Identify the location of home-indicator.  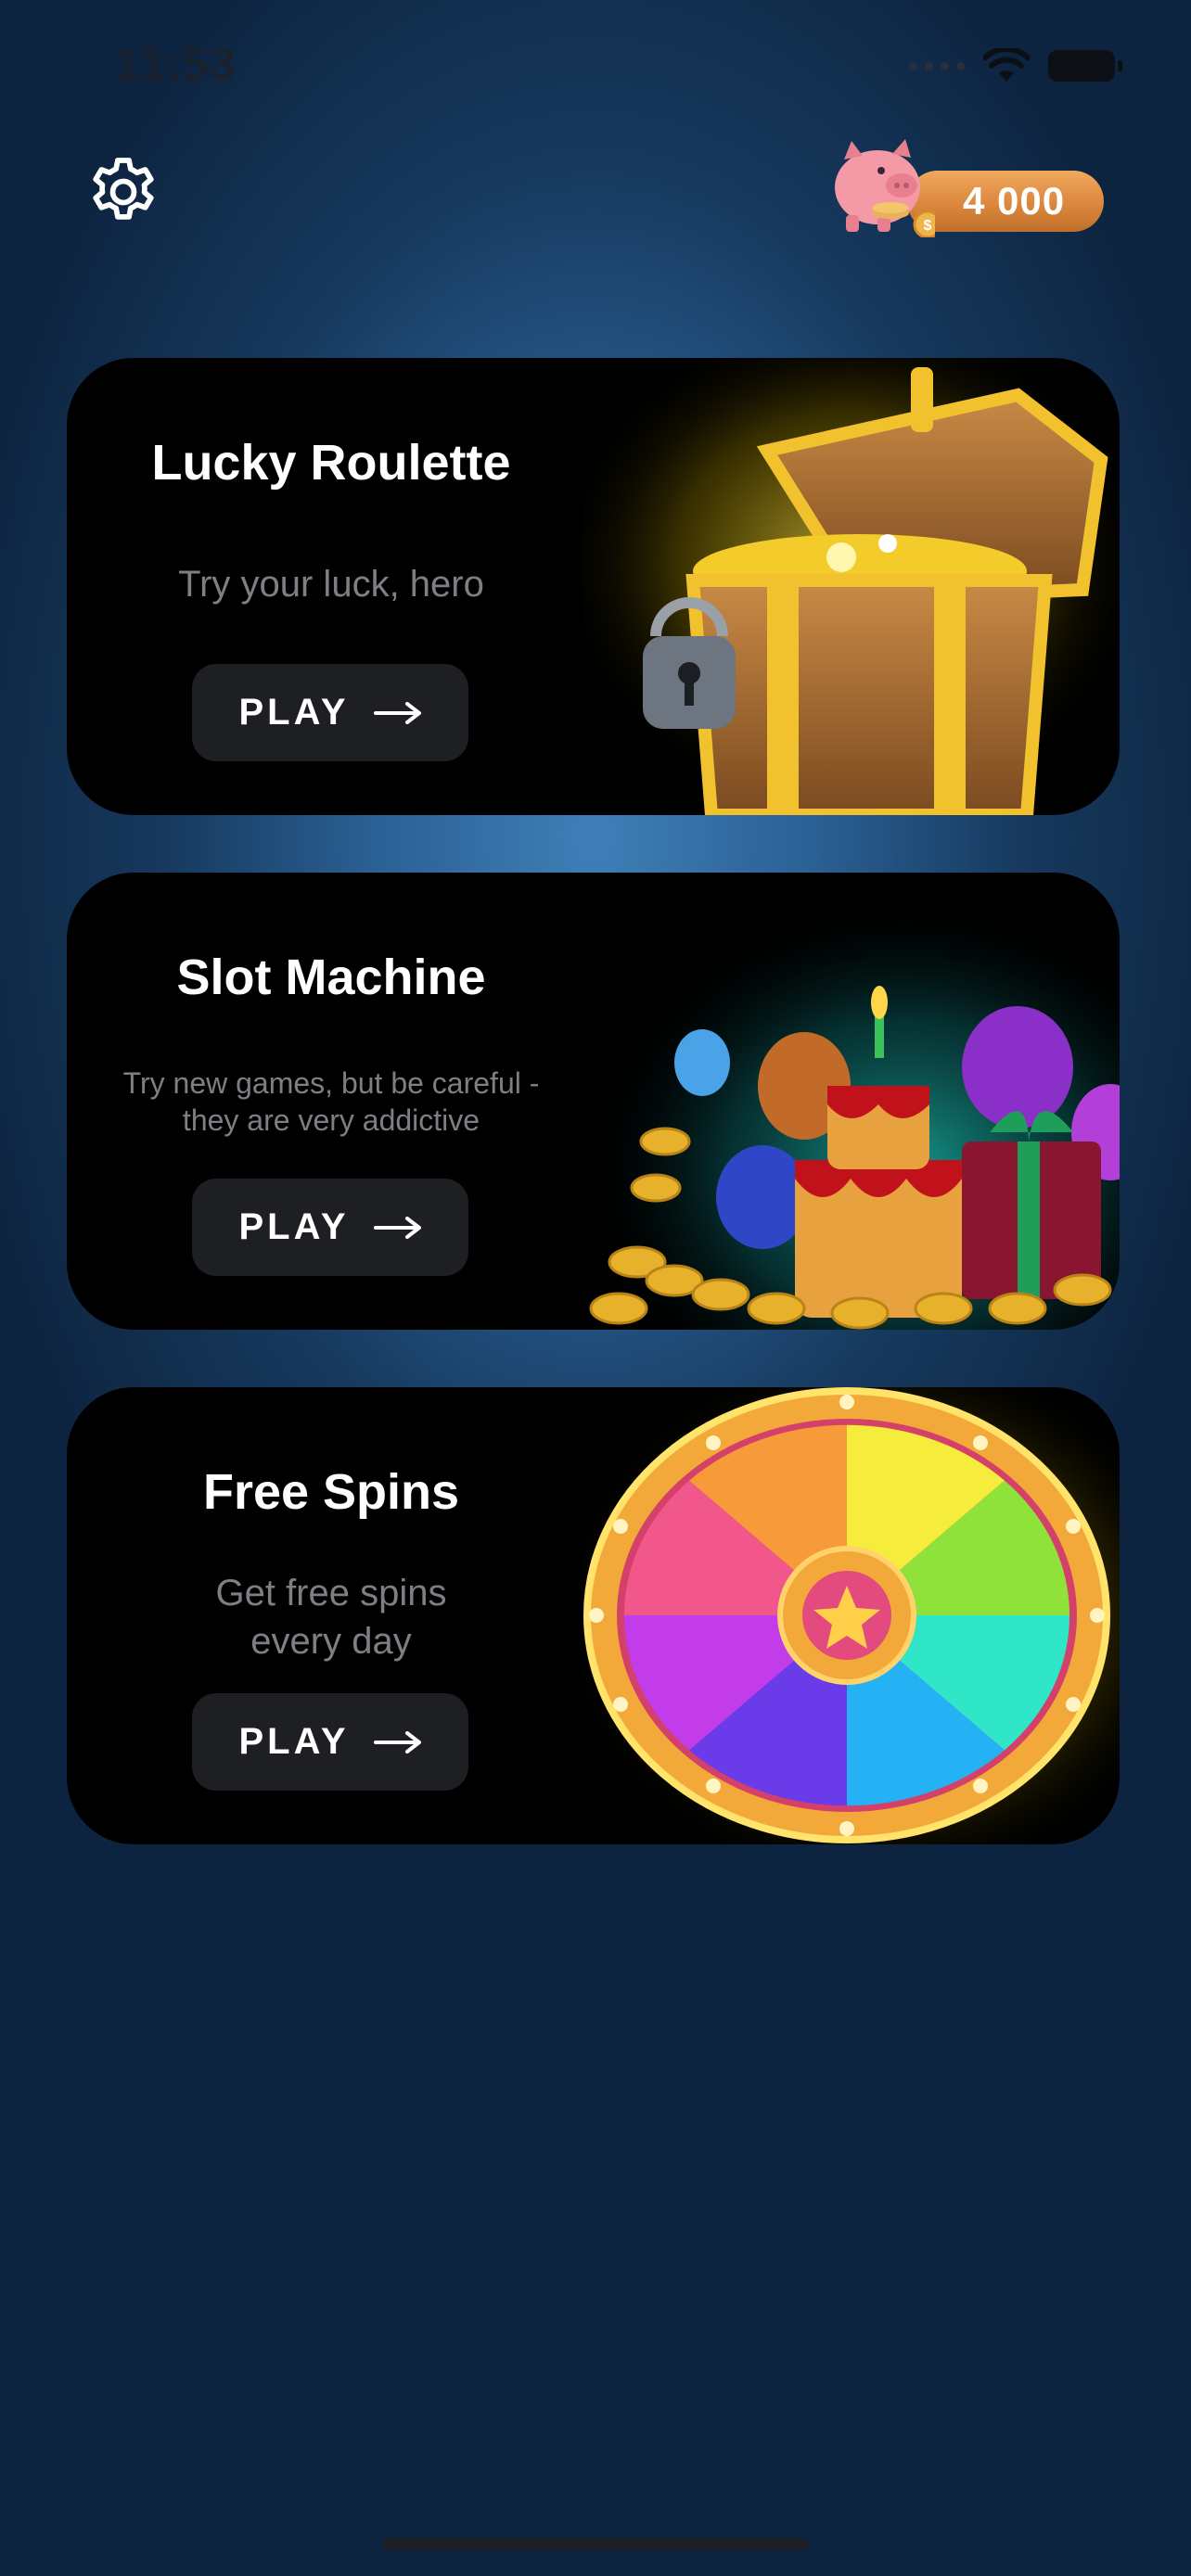
(595, 2544).